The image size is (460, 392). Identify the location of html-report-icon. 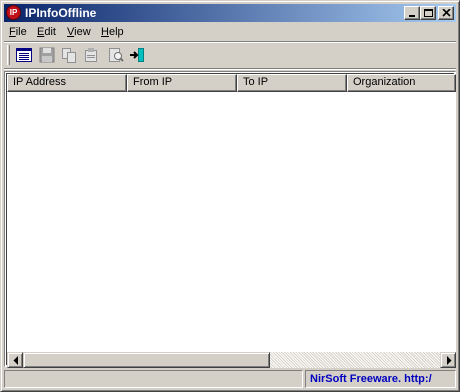
(91, 55).